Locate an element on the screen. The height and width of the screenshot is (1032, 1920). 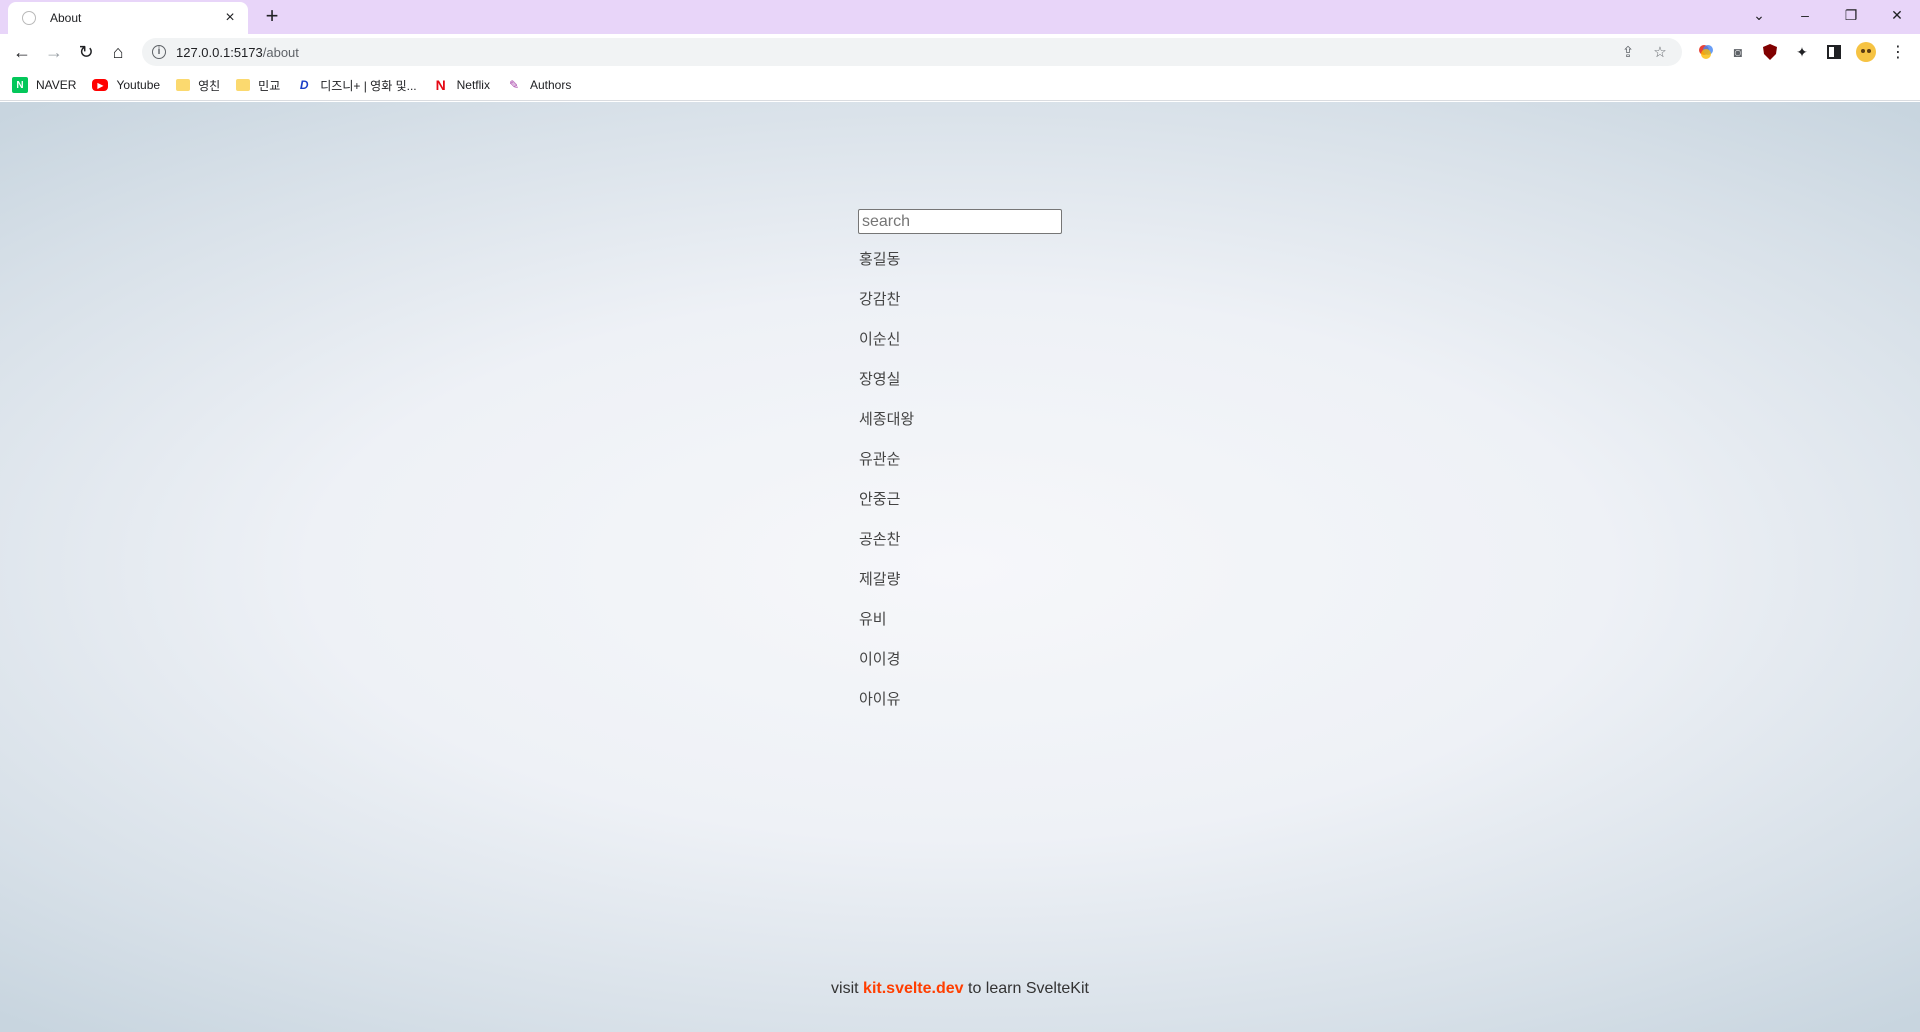
bookmark-star-icon: ☆ is located at coordinates (1660, 52).